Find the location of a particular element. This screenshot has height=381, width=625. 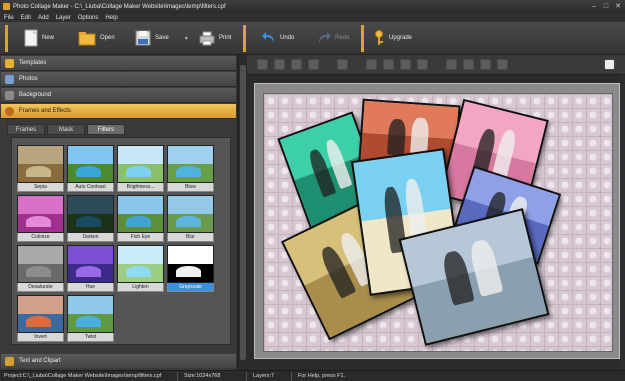

menu-file: File is located at coordinates (9, 18).